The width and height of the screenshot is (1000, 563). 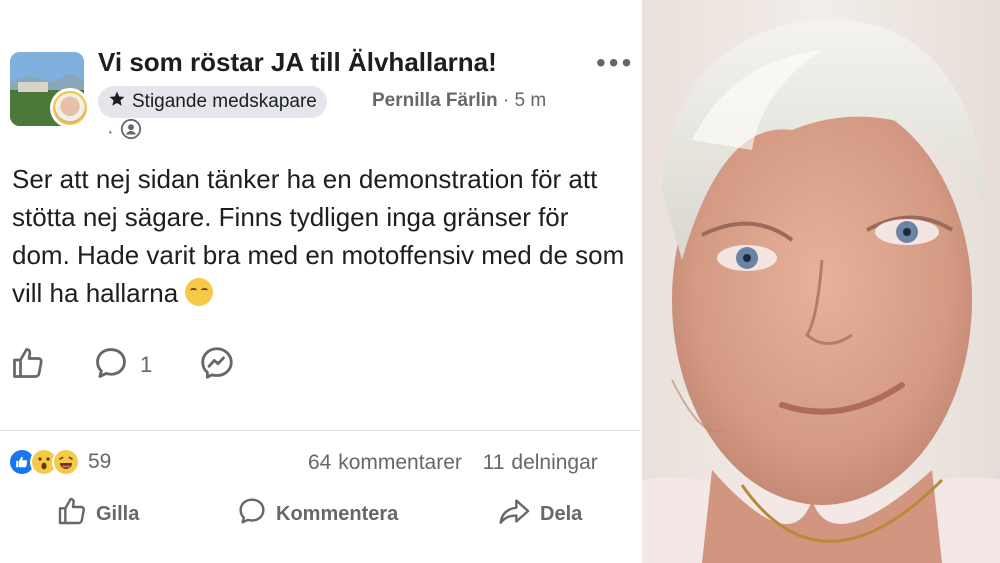 I want to click on divider, so click(x=320, y=430).